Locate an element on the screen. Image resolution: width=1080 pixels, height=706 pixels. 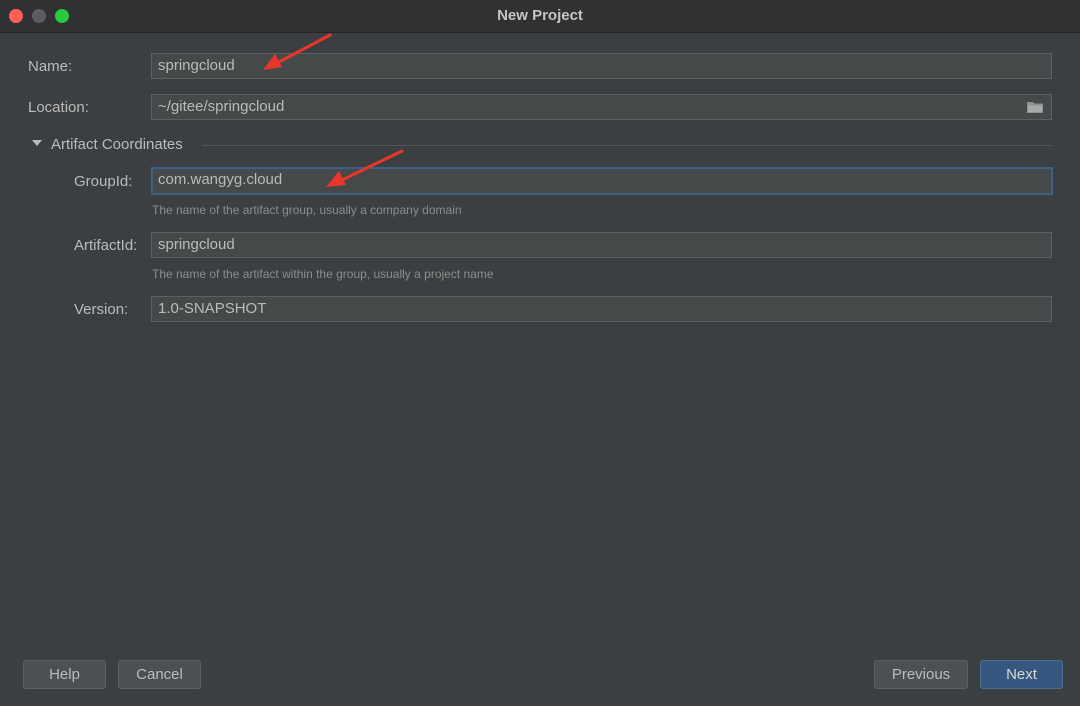
previous-button: Previous is located at coordinates (921, 674).